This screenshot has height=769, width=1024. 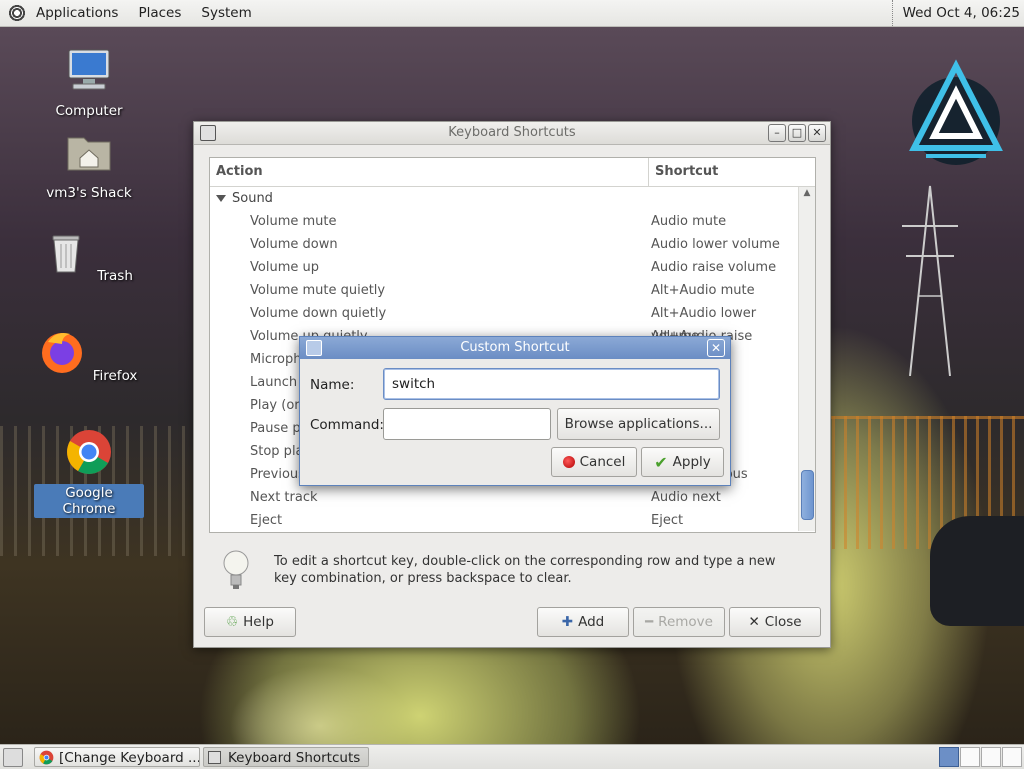 I want to click on clock: Wed Oct 4, 06:25, so click(x=955, y=13).